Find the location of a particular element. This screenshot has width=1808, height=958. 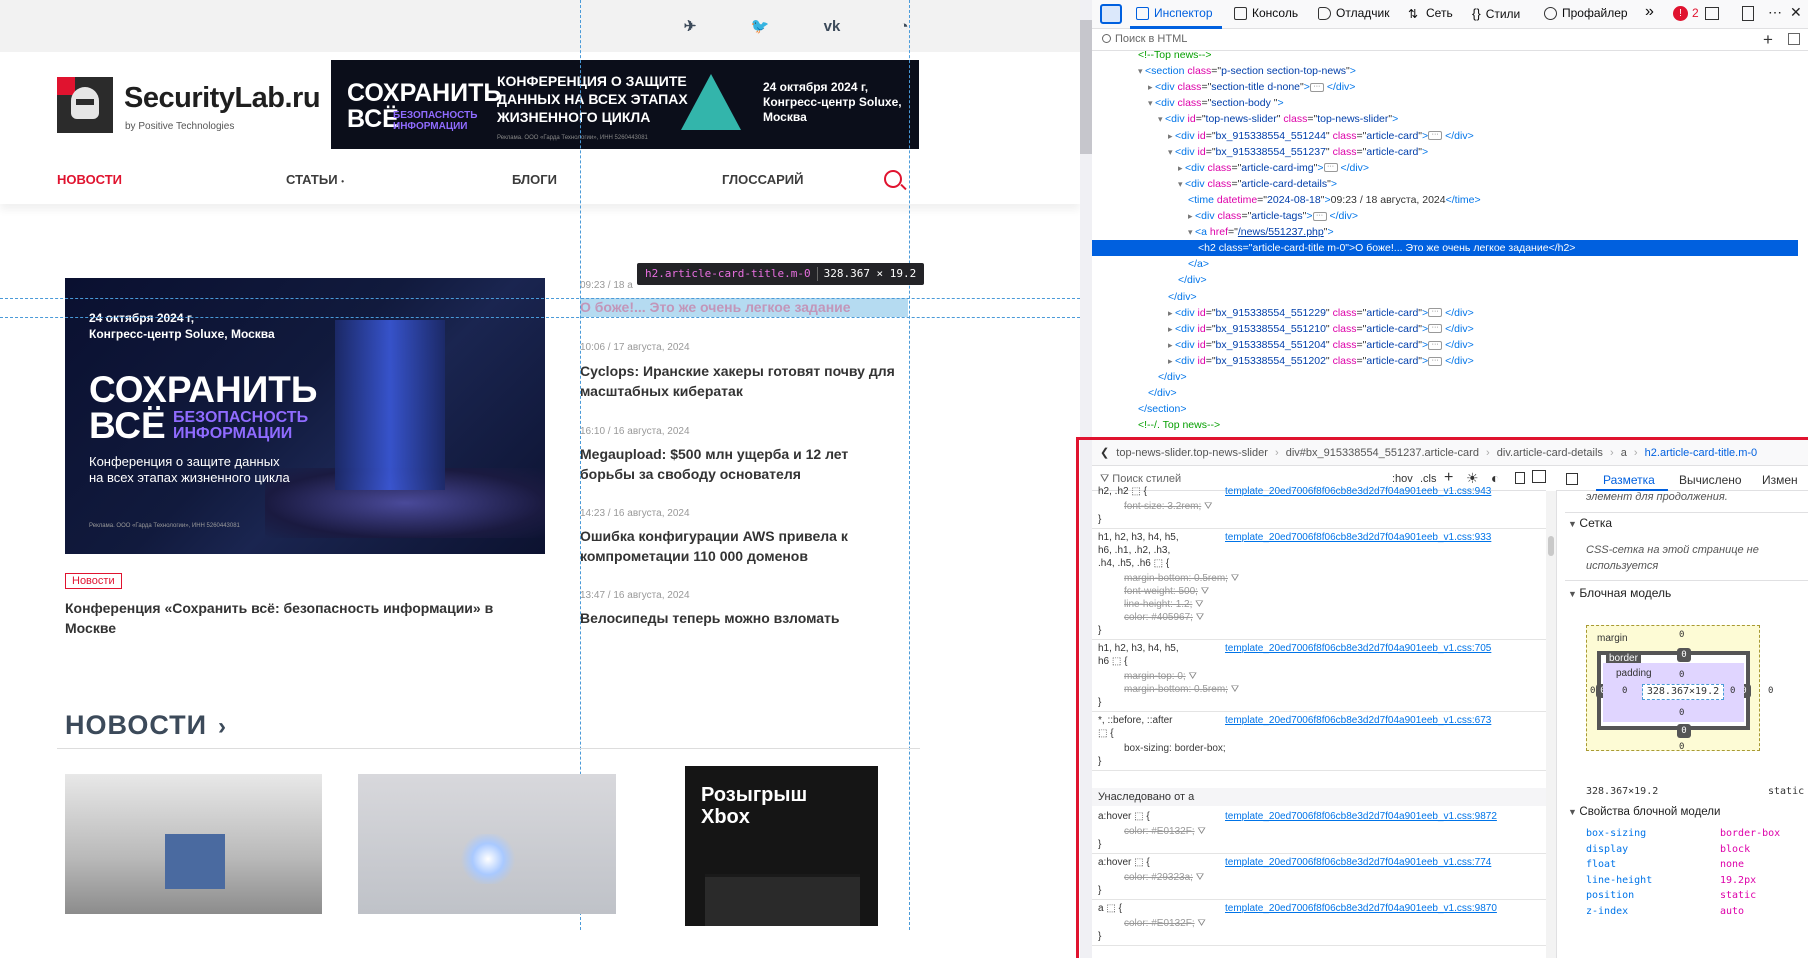

rss-icon: ◔ is located at coordinates (904, 26).